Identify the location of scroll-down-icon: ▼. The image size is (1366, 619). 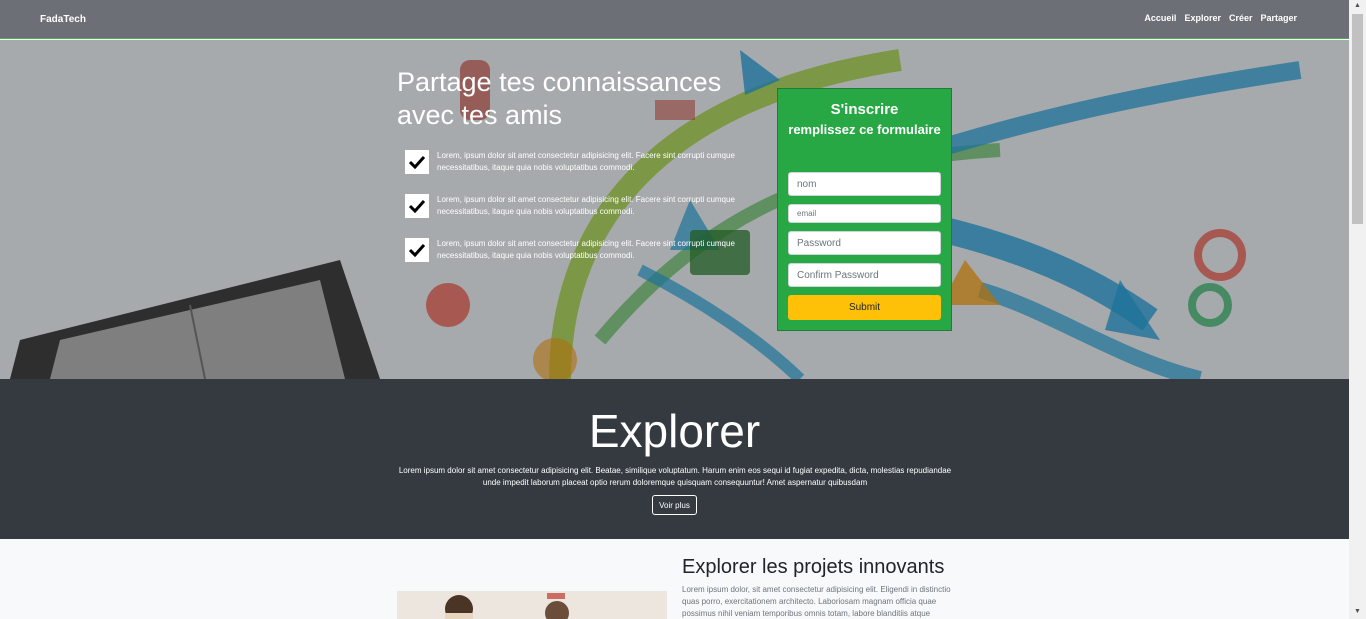
(1357, 612).